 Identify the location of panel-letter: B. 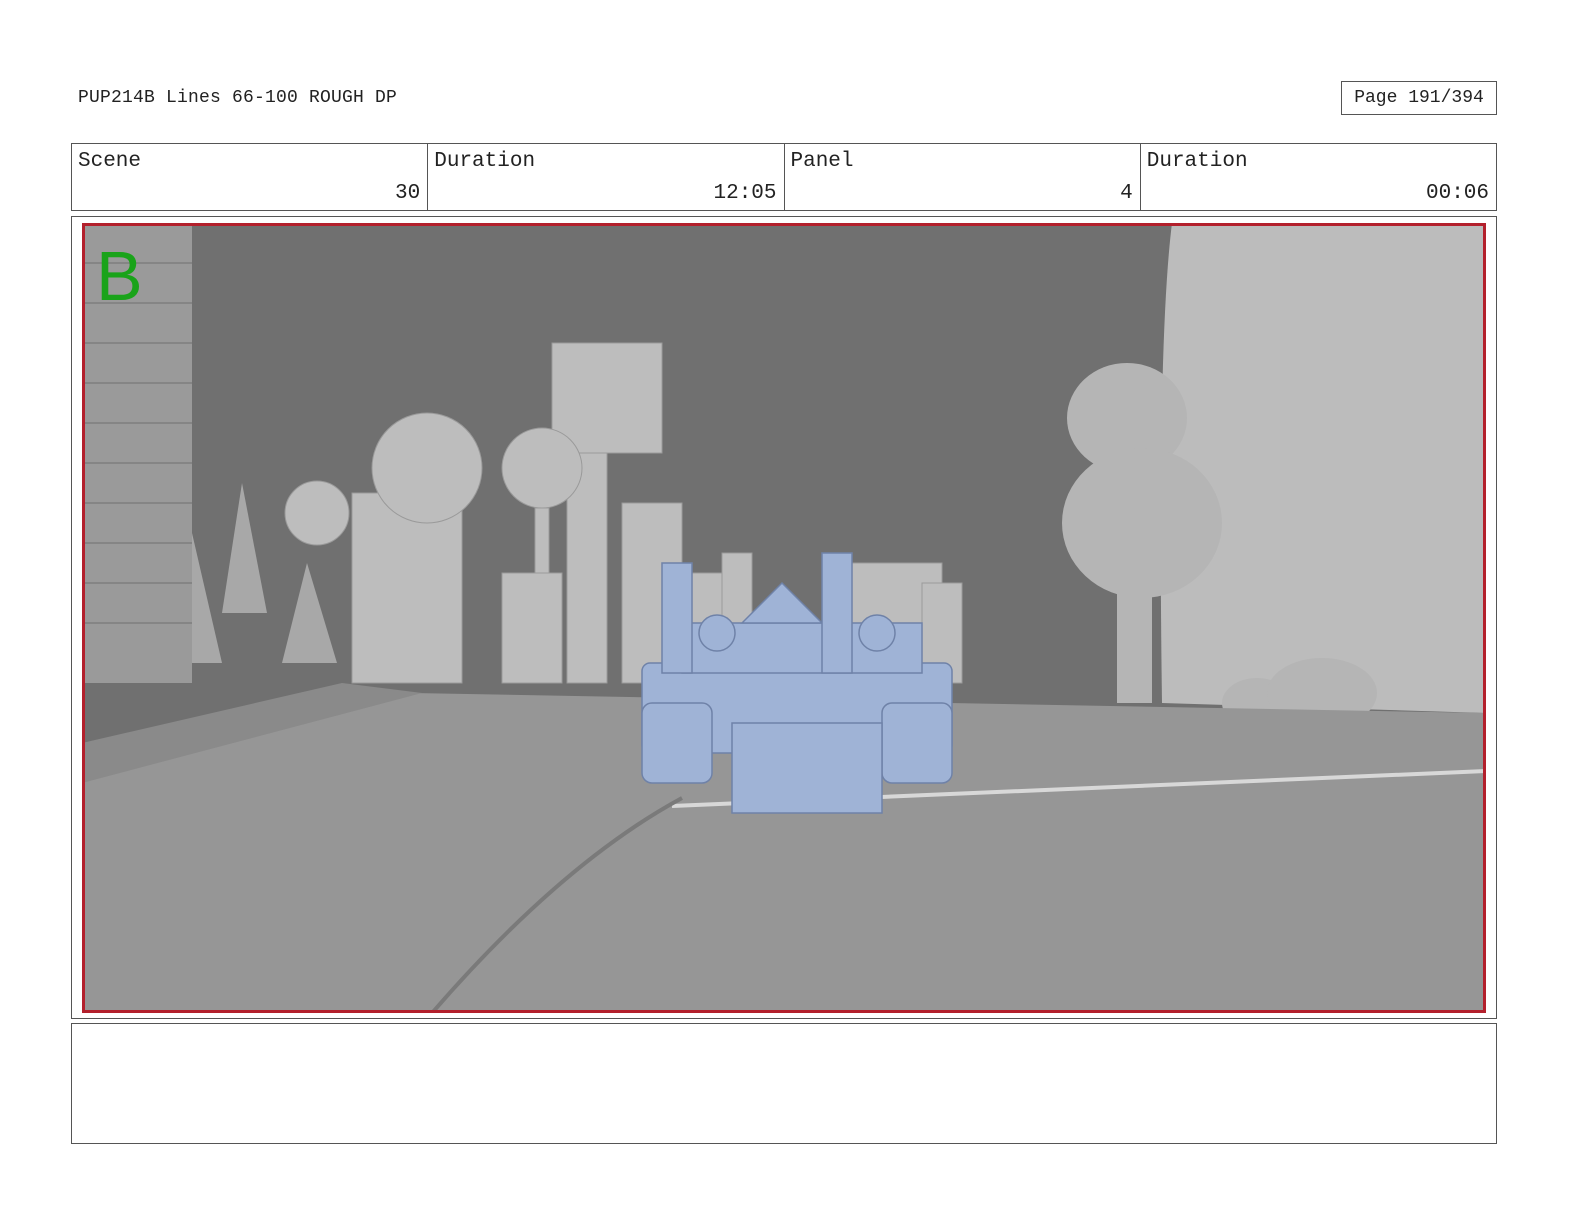
(119, 276).